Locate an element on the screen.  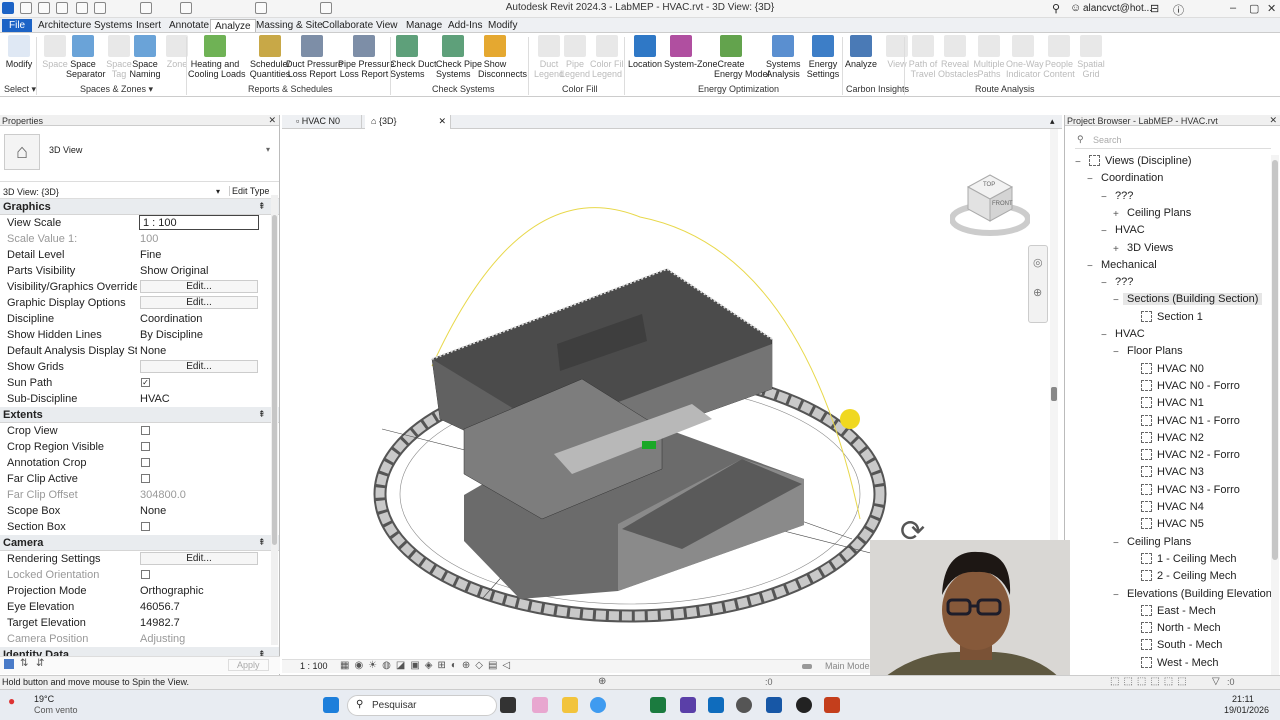
ribbon-button-reveal-obstacles: Reveal Obstacles is located at coordinates (958, 57).